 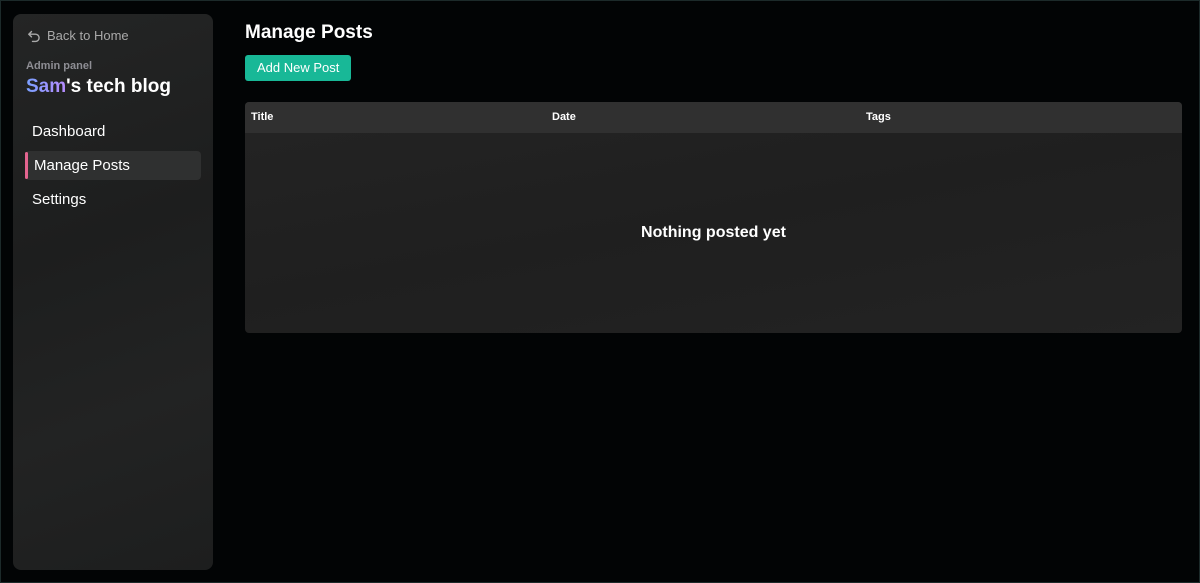 I want to click on blog-title: Sam's tech blog, so click(x=98, y=87).